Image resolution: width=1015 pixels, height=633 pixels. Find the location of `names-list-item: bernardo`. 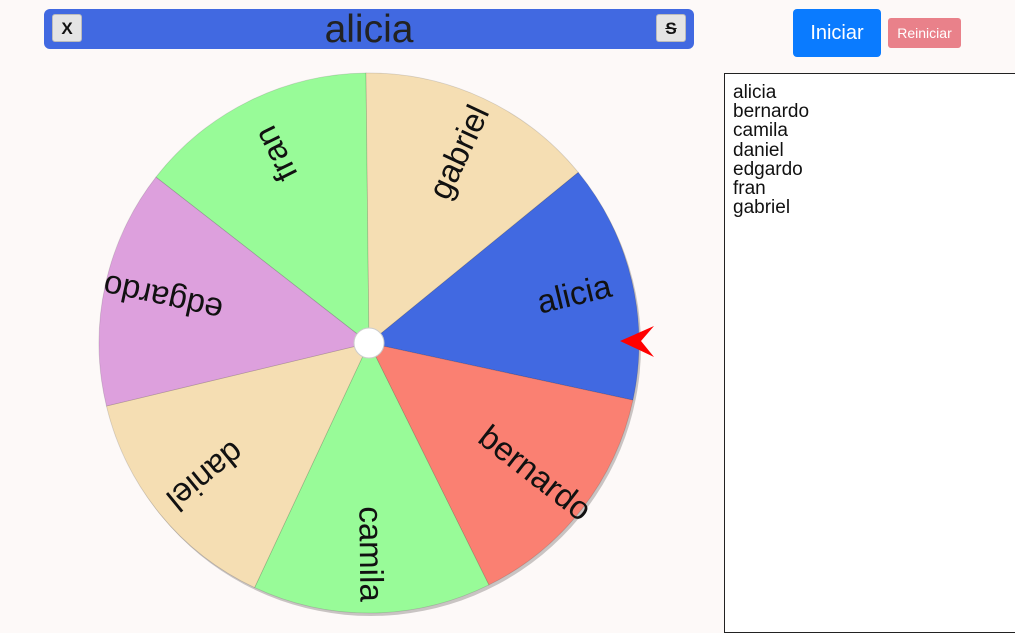

names-list-item: bernardo is located at coordinates (771, 112).